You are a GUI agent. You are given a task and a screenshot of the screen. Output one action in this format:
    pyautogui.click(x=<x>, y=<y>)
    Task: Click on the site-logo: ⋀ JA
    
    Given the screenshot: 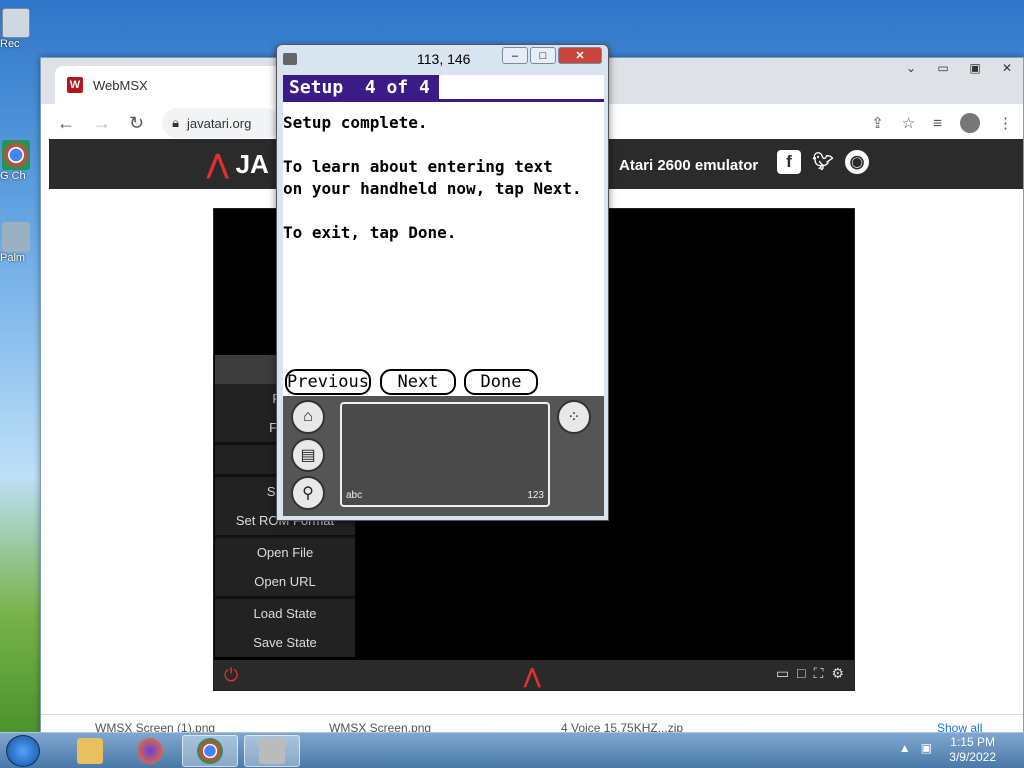 What is the action you would take?
    pyautogui.click(x=238, y=164)
    